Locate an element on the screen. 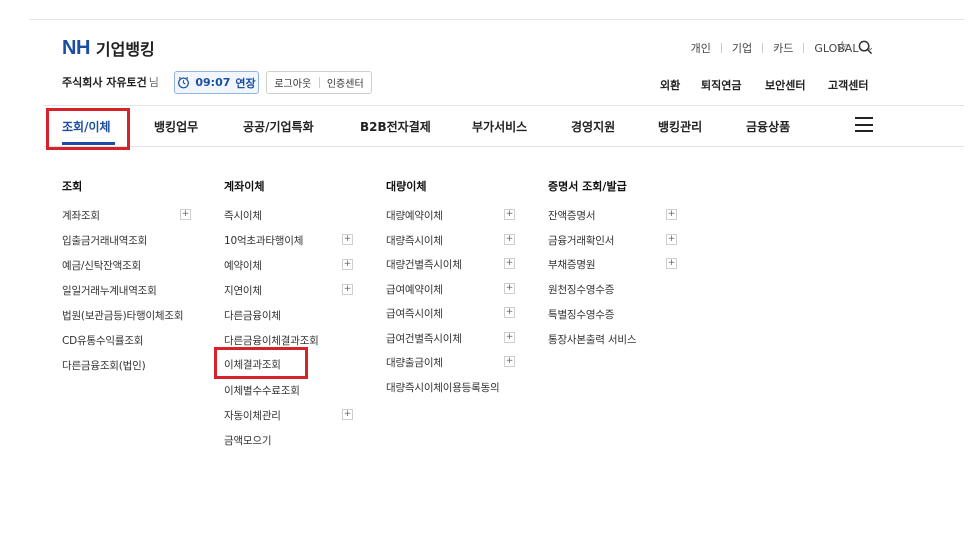 The image size is (980, 551). timer-value: 09:07 is located at coordinates (213, 82).